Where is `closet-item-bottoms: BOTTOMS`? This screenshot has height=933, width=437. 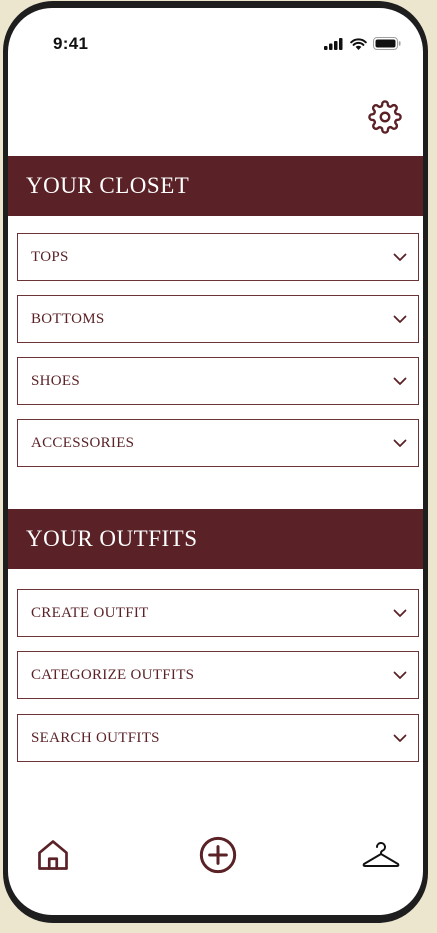
closet-item-bottoms: BOTTOMS is located at coordinates (218, 319).